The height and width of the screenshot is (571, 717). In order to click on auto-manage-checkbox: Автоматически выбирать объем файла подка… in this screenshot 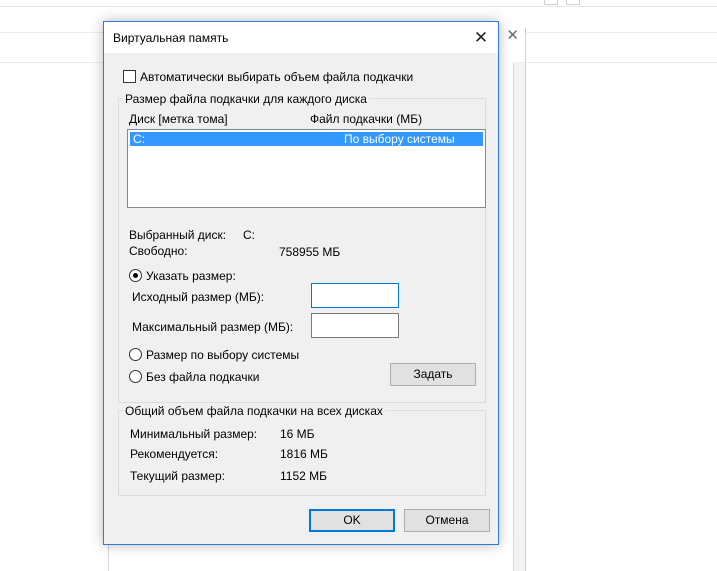, I will do `click(268, 77)`.